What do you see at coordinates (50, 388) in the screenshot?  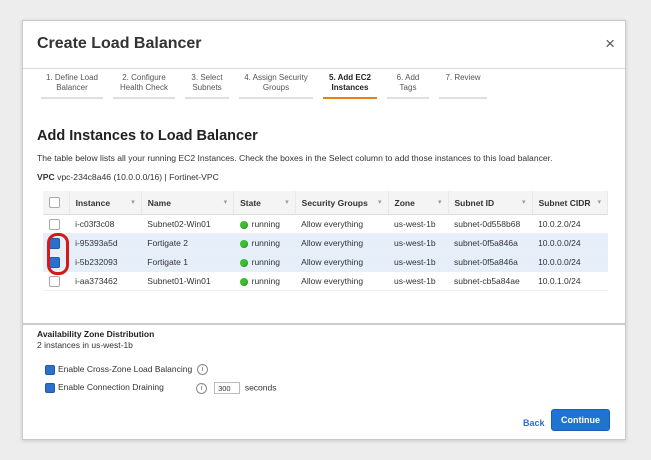 I see `connection-draining-checkbox` at bounding box center [50, 388].